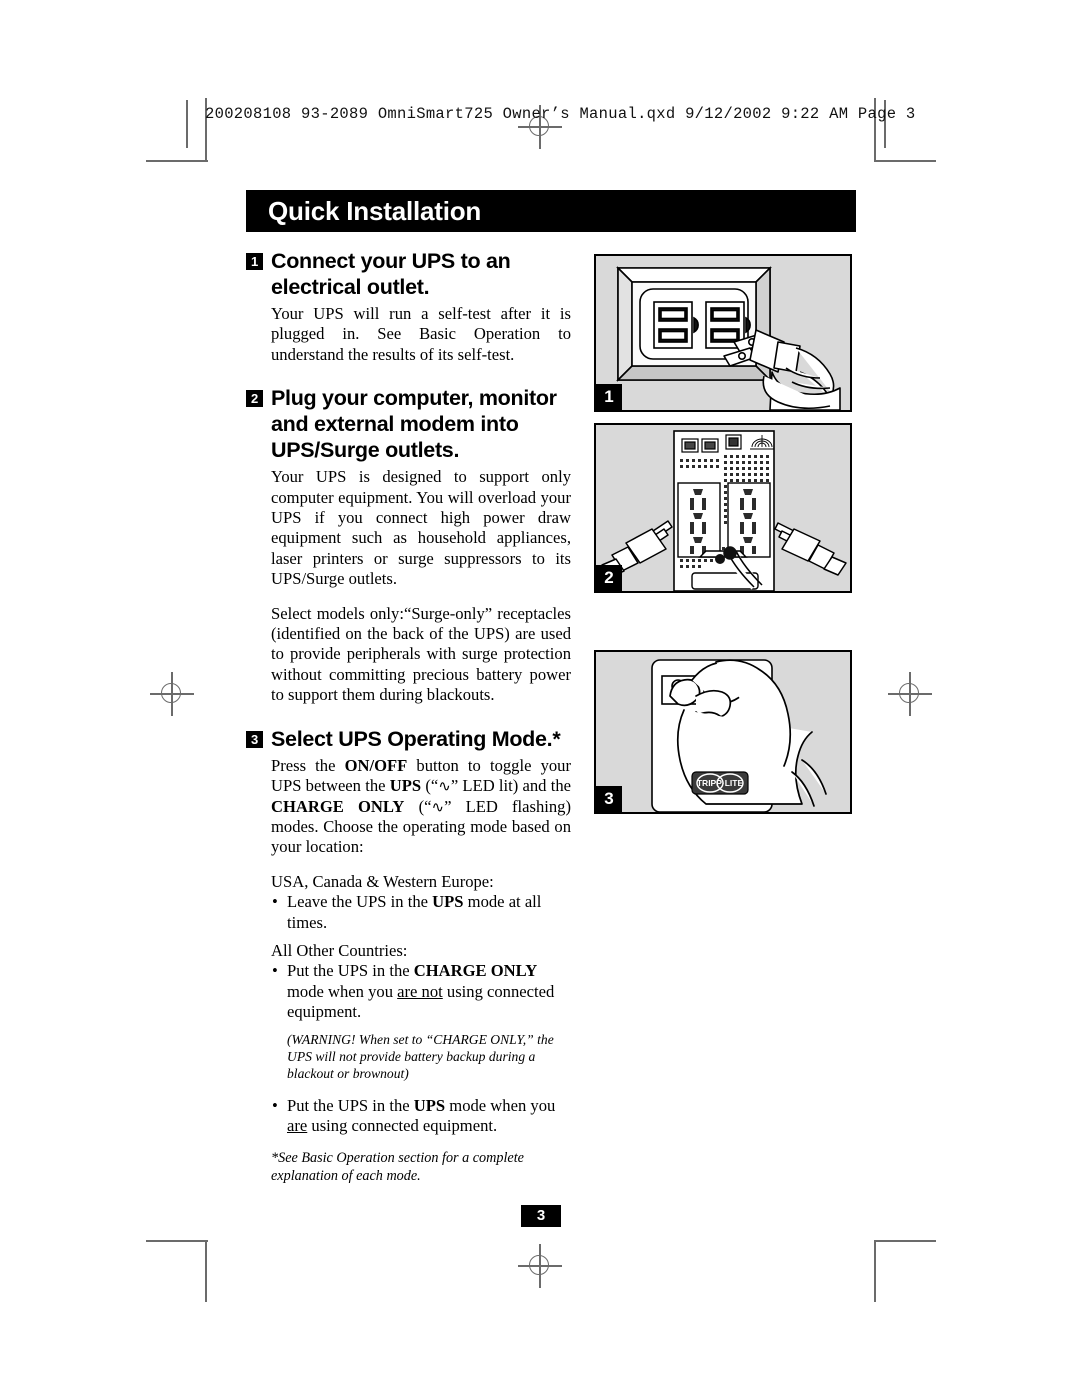 This screenshot has width=1080, height=1397. What do you see at coordinates (429, 1105) in the screenshot?
I see `bullet-3-bold: UPS` at bounding box center [429, 1105].